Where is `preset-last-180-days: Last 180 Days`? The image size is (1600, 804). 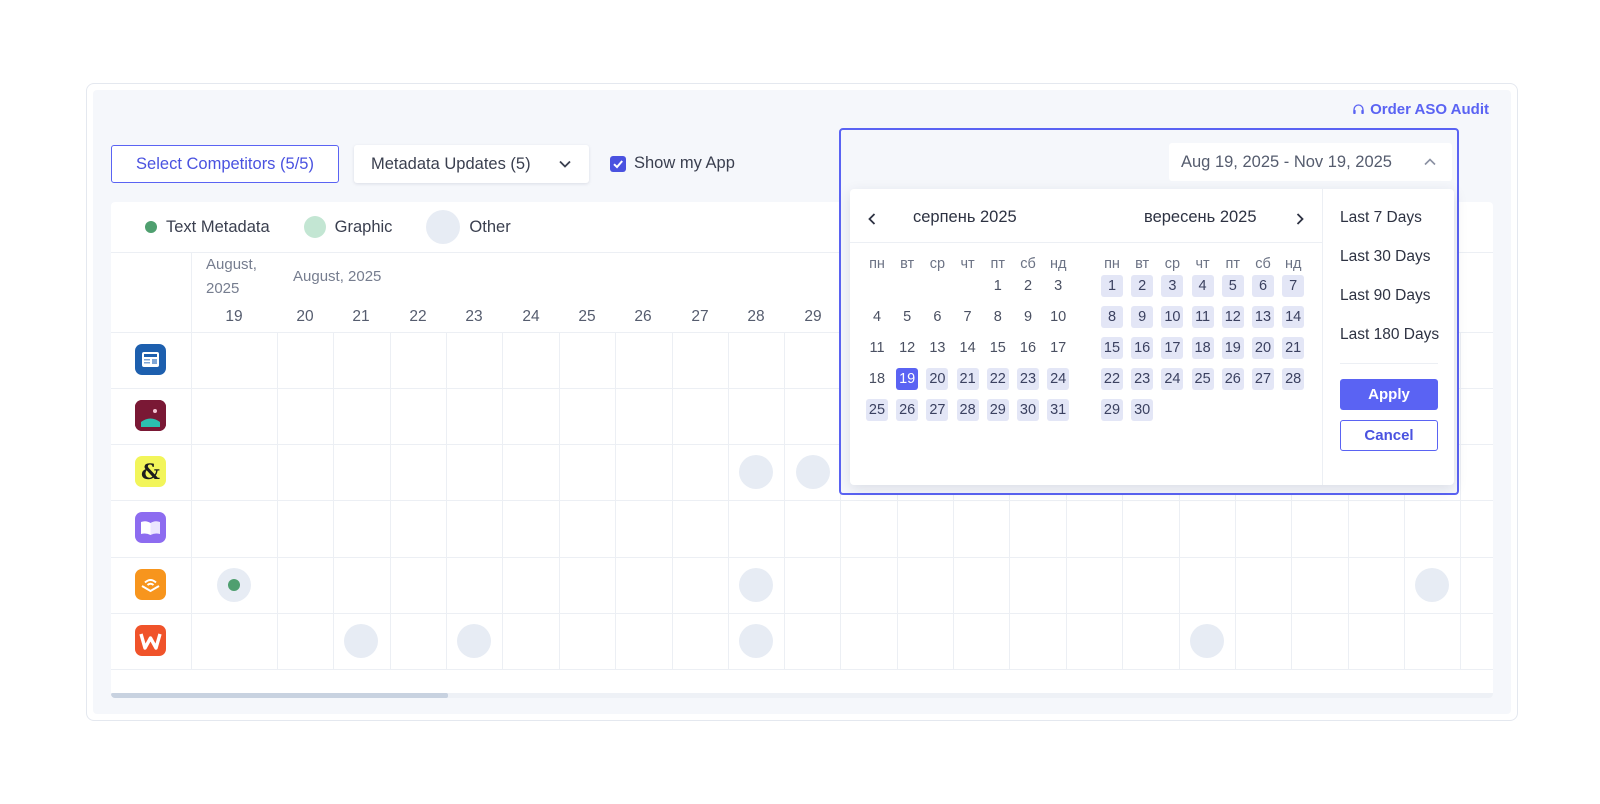
preset-last-180-days: Last 180 Days is located at coordinates (1389, 335).